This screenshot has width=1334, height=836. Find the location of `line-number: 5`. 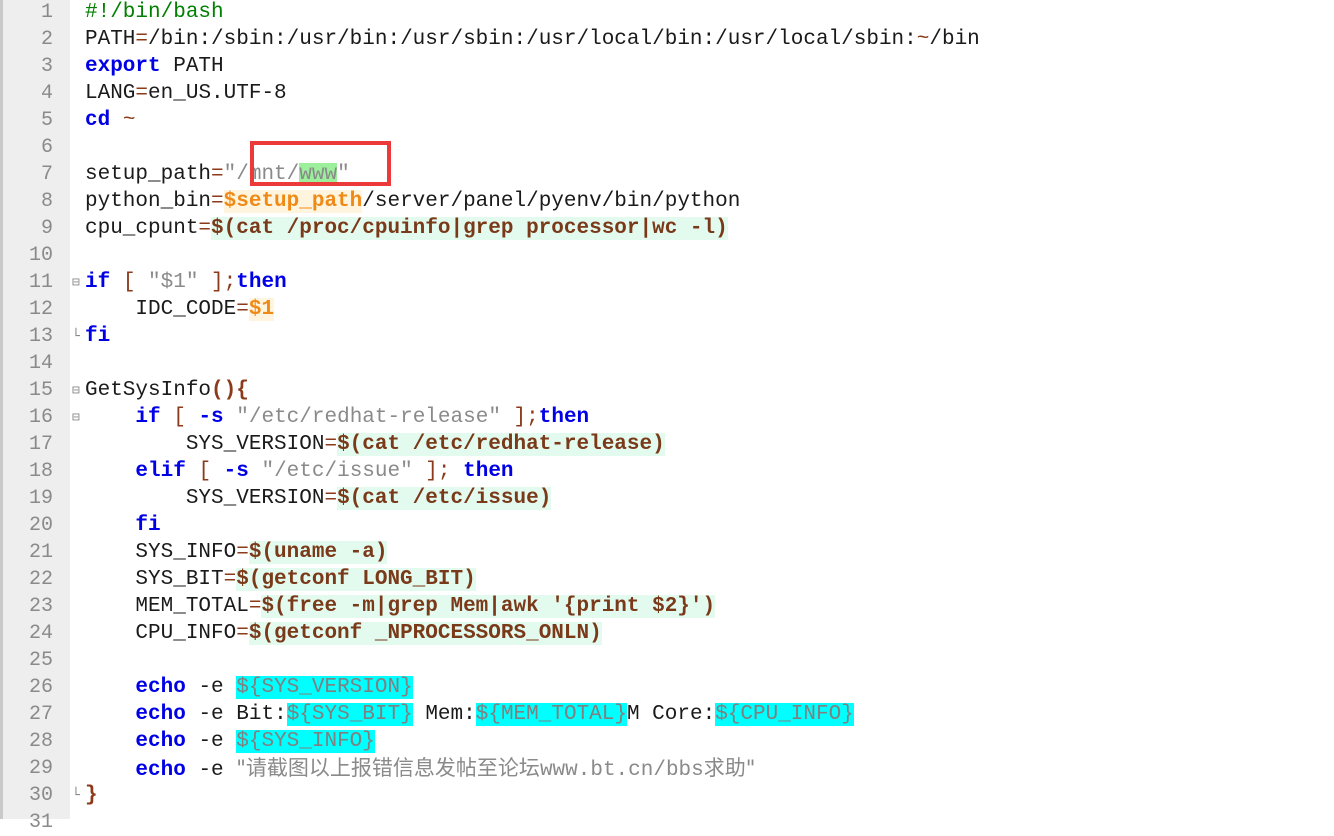

line-number: 5 is located at coordinates (46, 120).